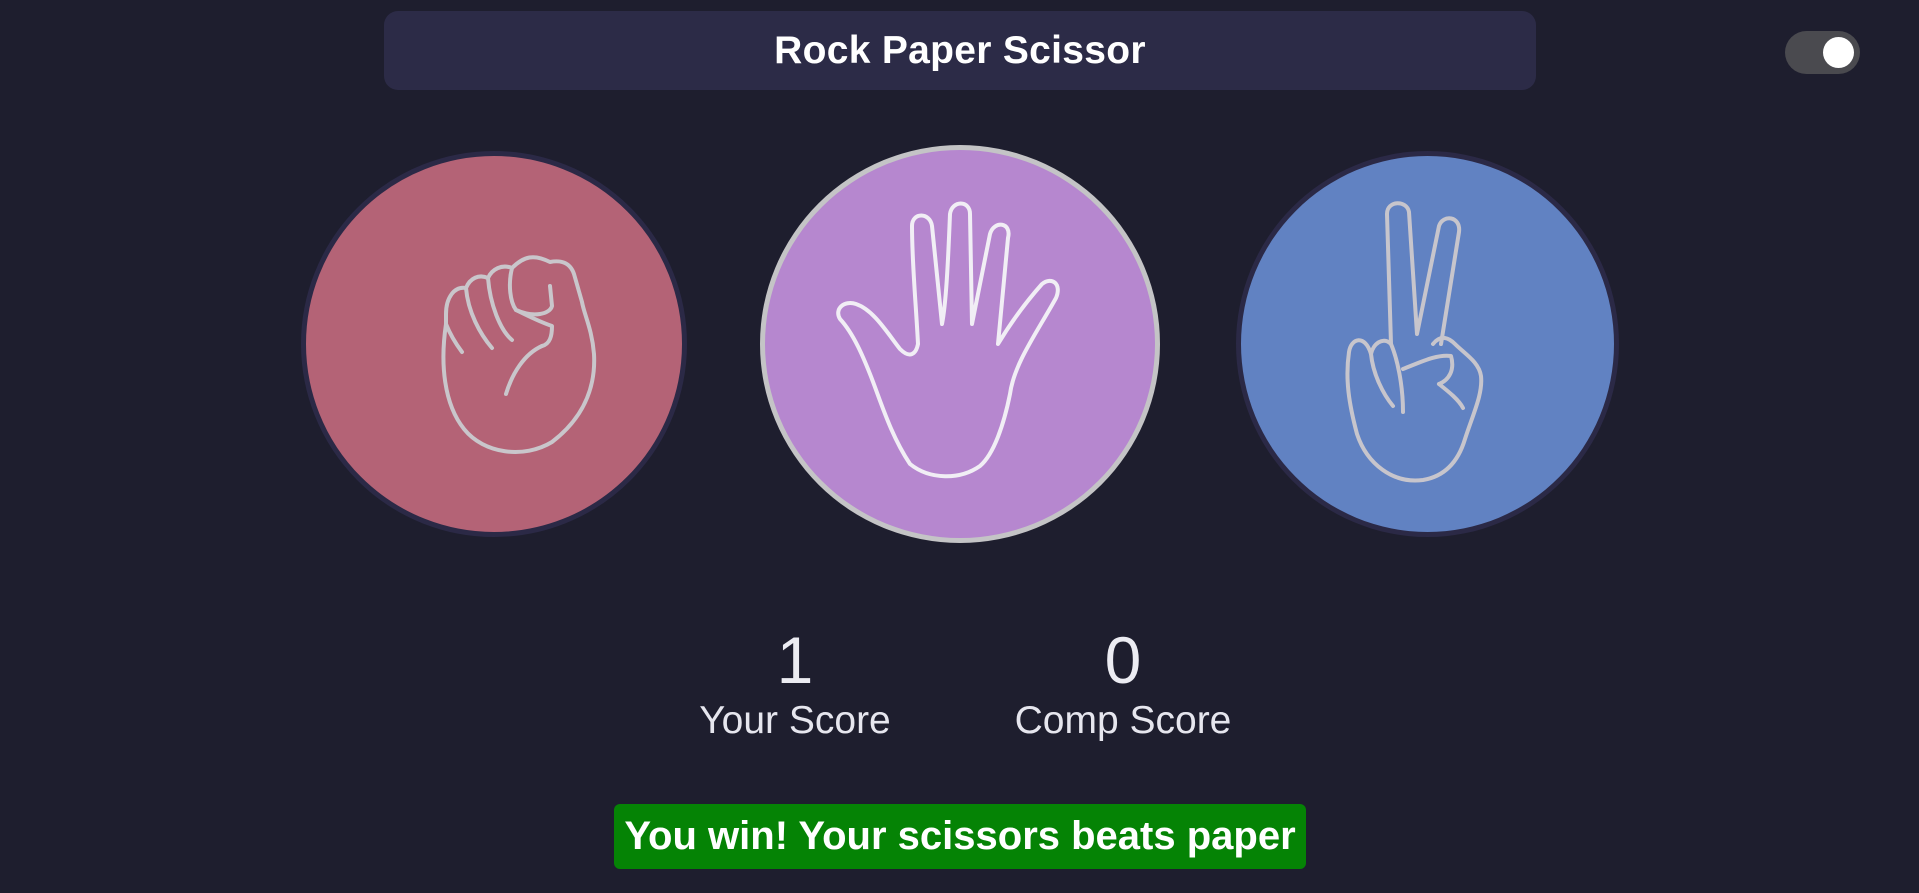 The image size is (1919, 893). Describe the element at coordinates (519, 354) in the screenshot. I see `fist-icon` at that location.